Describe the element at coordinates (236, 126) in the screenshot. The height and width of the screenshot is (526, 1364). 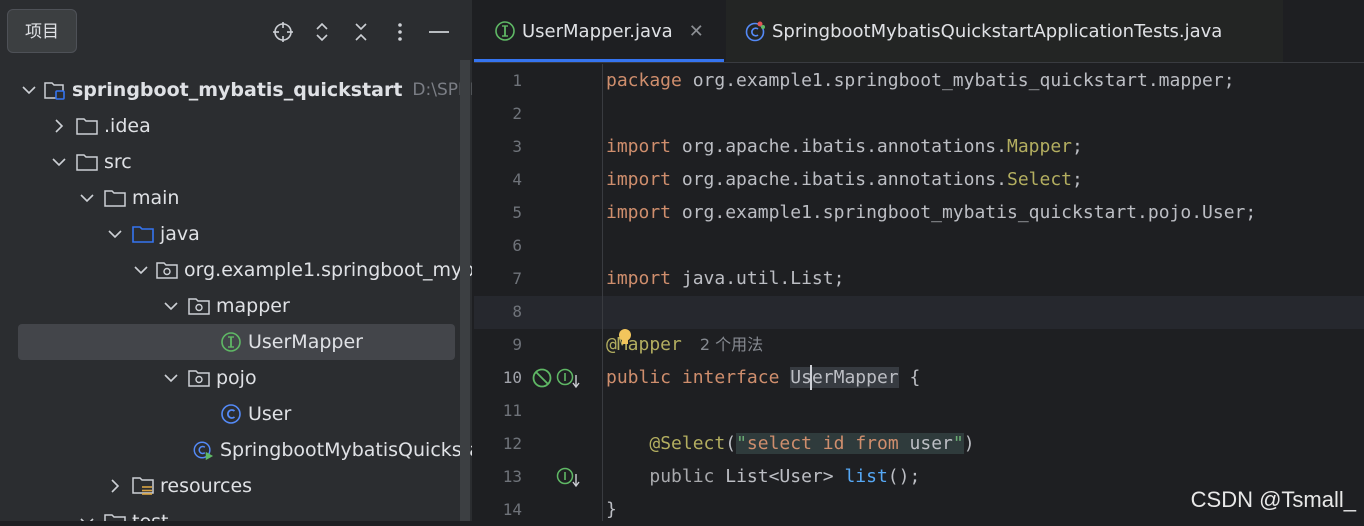
I see `tree-item-idea: .idea` at that location.